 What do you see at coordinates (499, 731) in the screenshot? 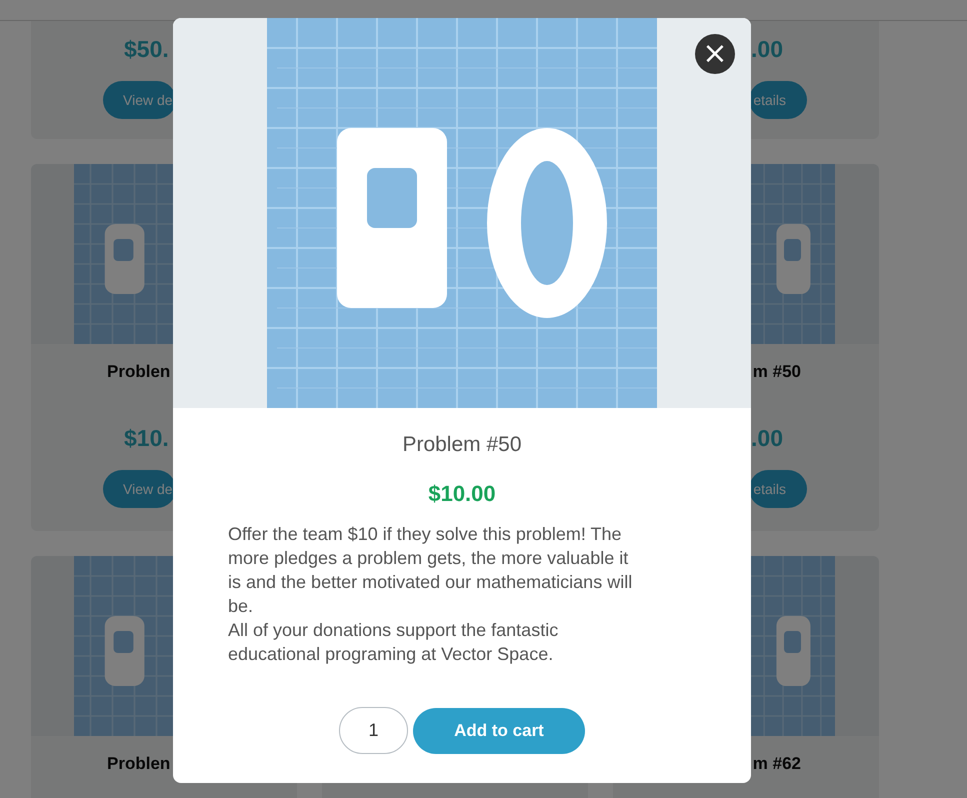
I see `add-to-cart-button: Add to cart` at bounding box center [499, 731].